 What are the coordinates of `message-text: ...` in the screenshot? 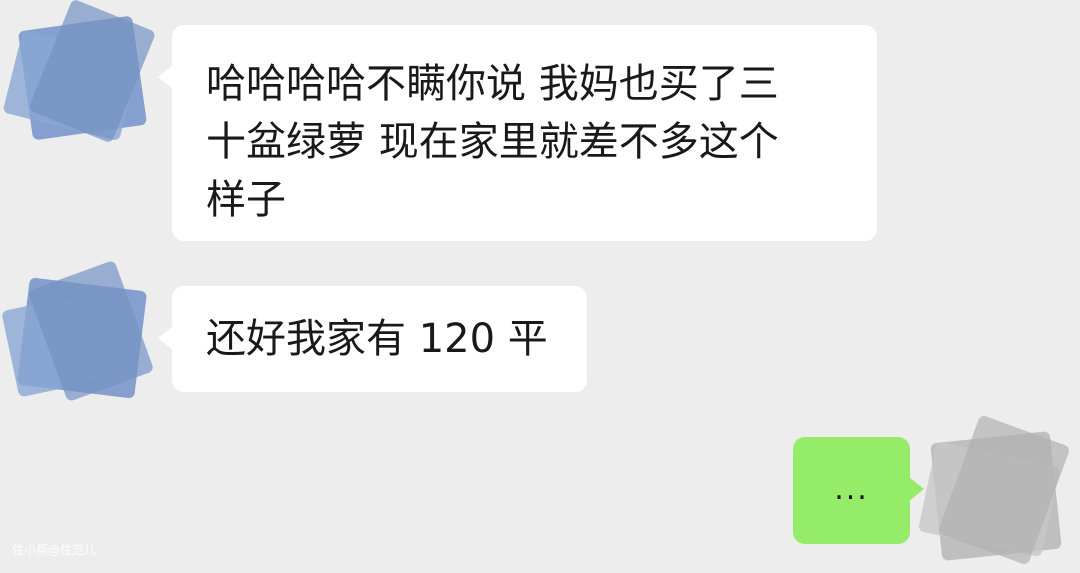 It's located at (851, 489).